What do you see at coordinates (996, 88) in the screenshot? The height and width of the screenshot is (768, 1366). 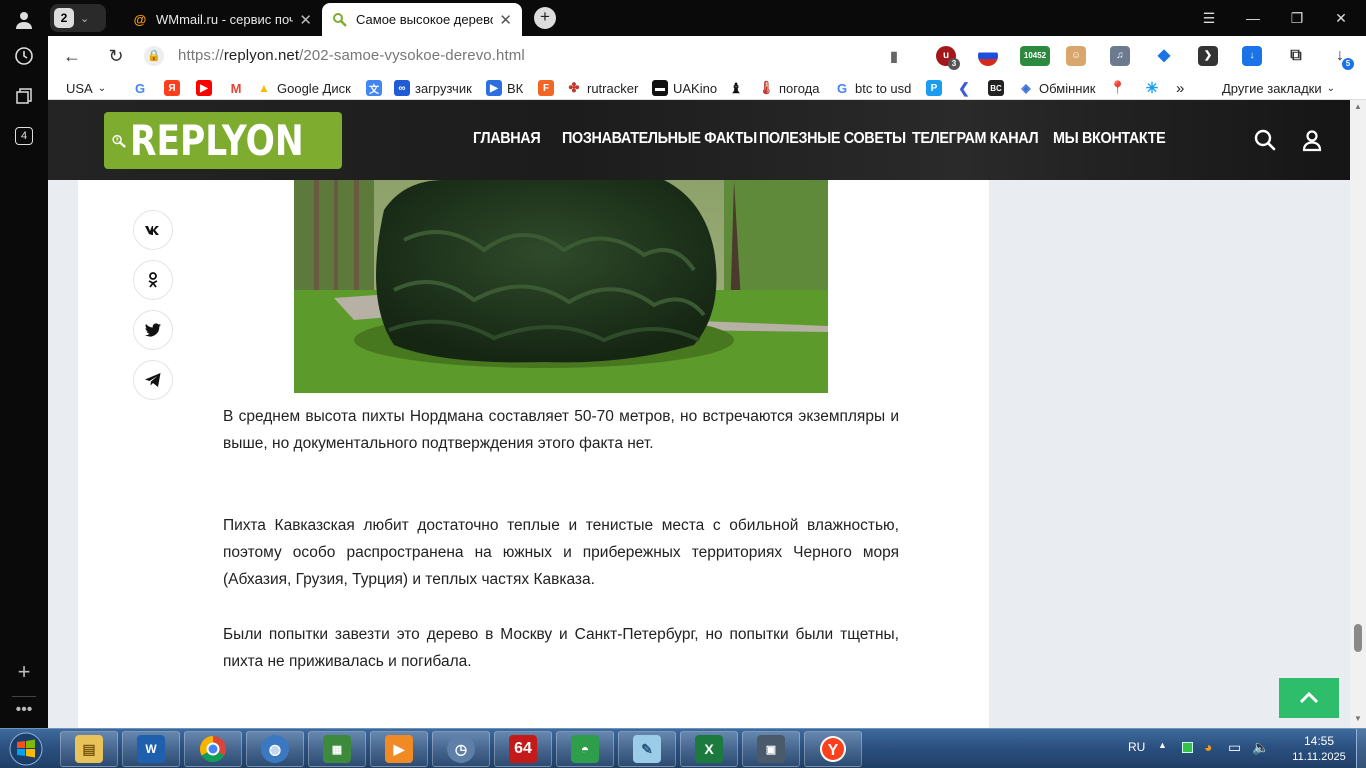 I see `bc-bookmark: BC` at bounding box center [996, 88].